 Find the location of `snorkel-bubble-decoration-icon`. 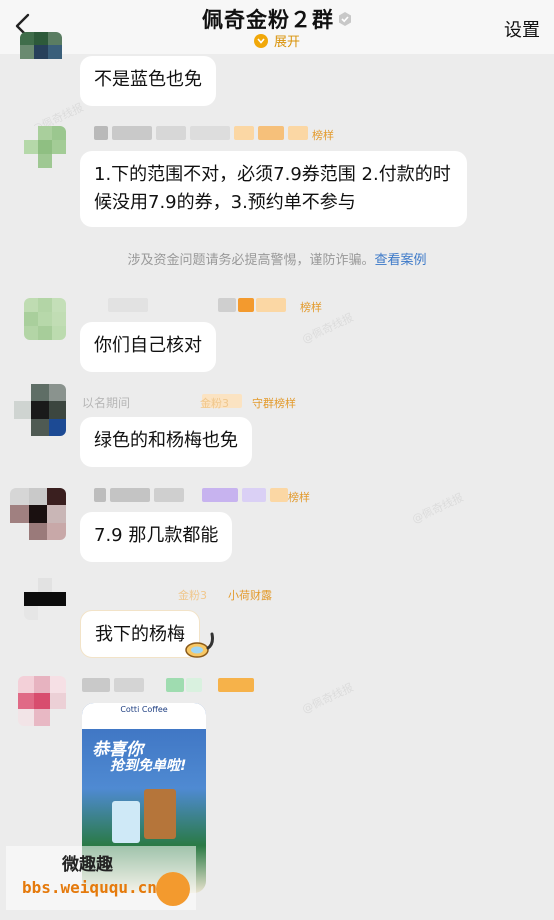

snorkel-bubble-decoration-icon is located at coordinates (201, 645).